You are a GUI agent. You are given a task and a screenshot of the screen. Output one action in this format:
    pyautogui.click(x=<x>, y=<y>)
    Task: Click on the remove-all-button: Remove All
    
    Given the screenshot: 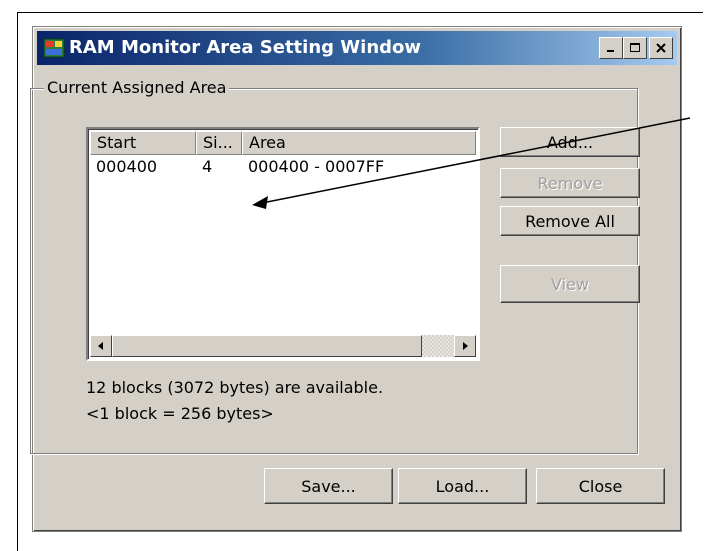 What is the action you would take?
    pyautogui.click(x=570, y=221)
    